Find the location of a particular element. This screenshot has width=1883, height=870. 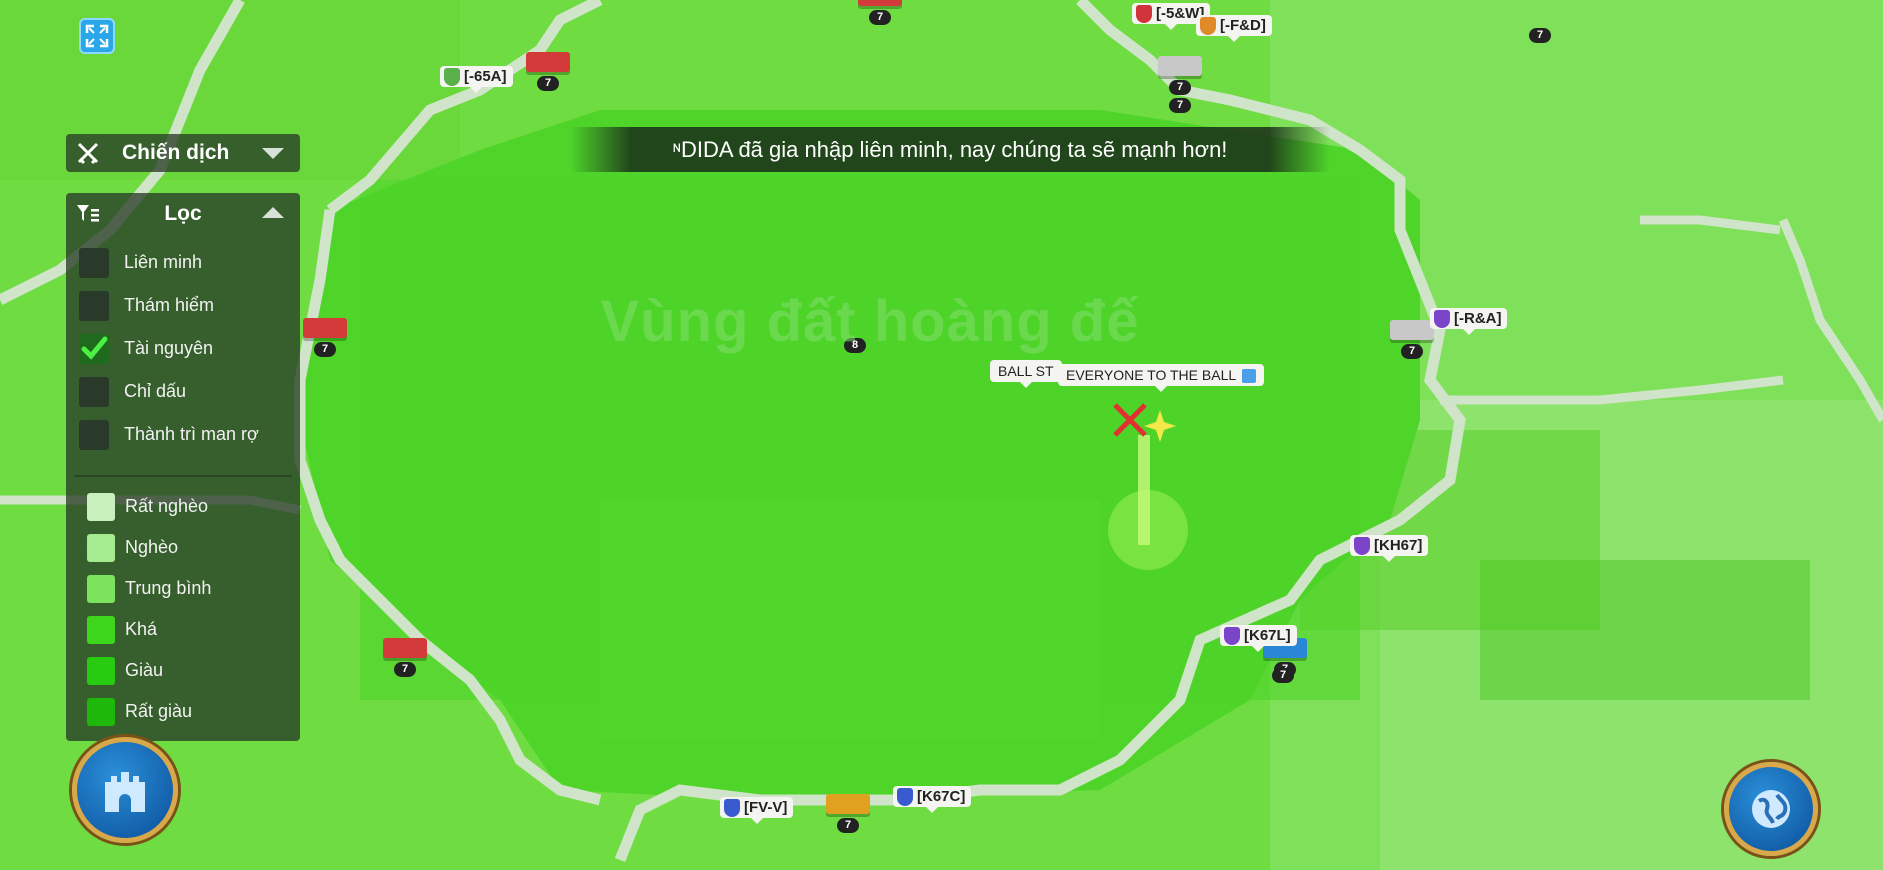

filter-option-markers: Chỉ dấu is located at coordinates (183, 391).